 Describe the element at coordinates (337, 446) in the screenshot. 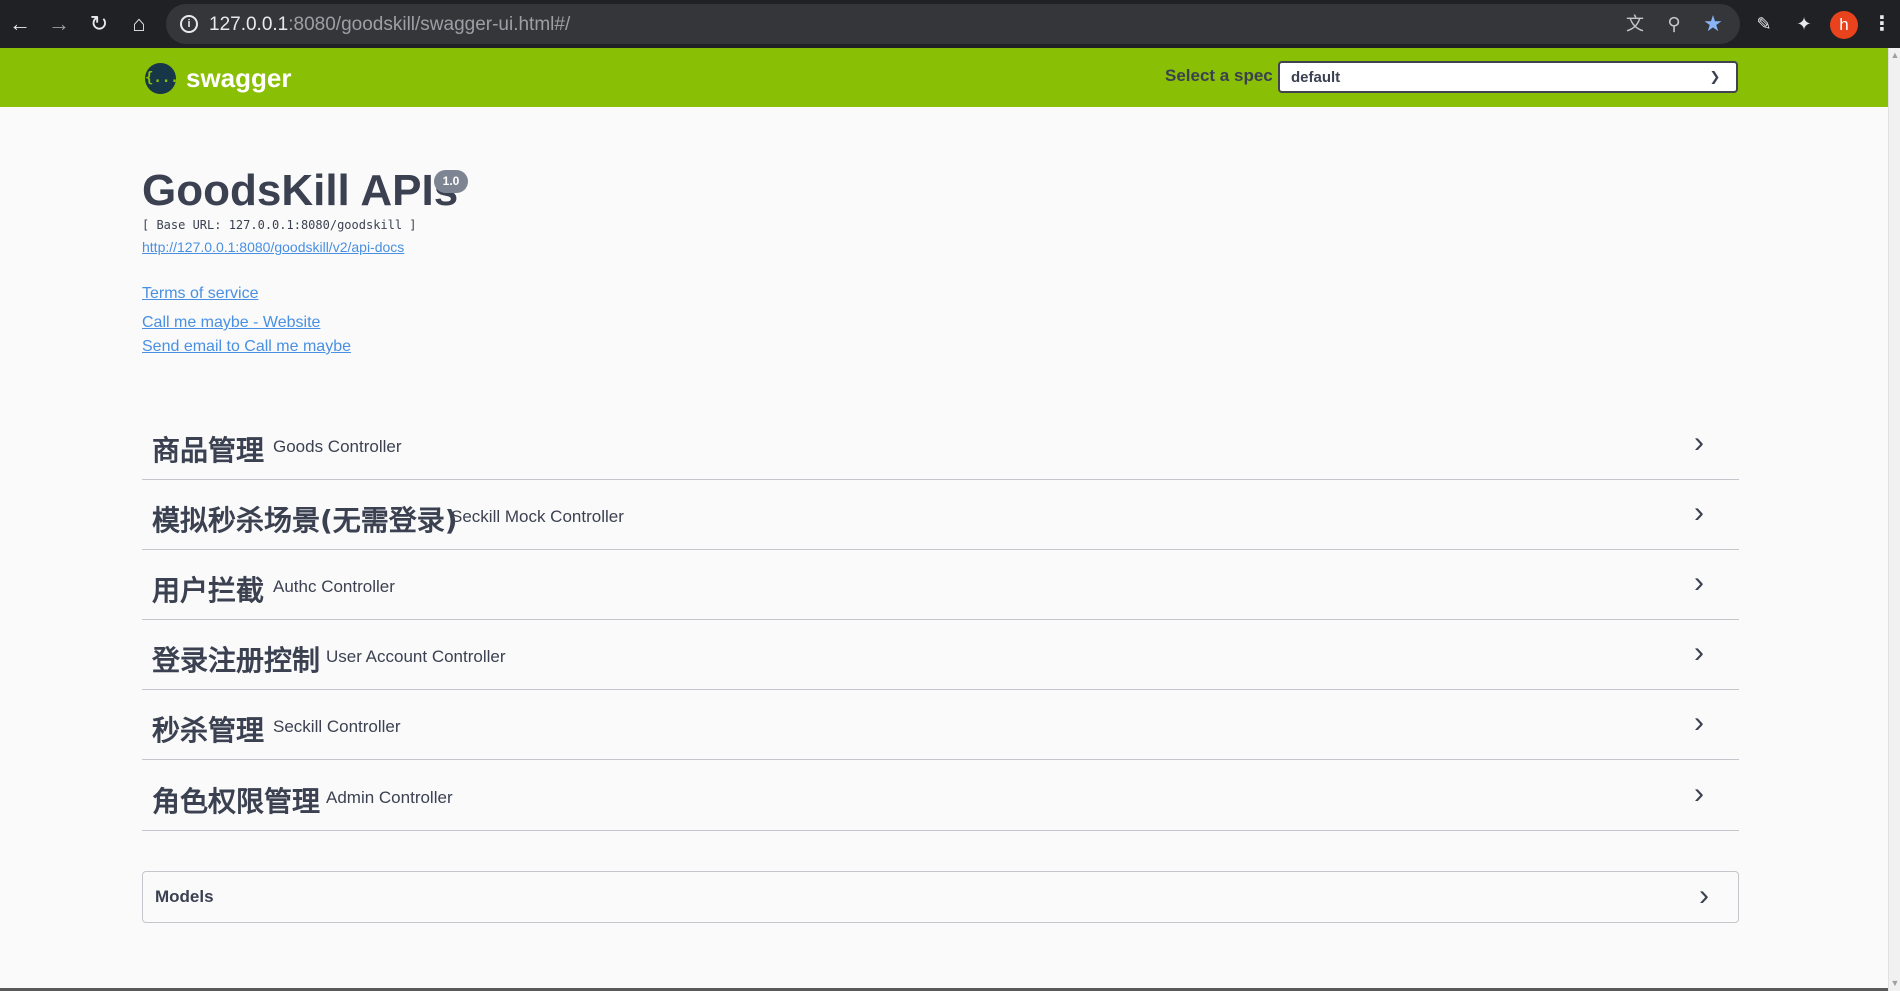

I see `tag-description: Goods Controller` at that location.